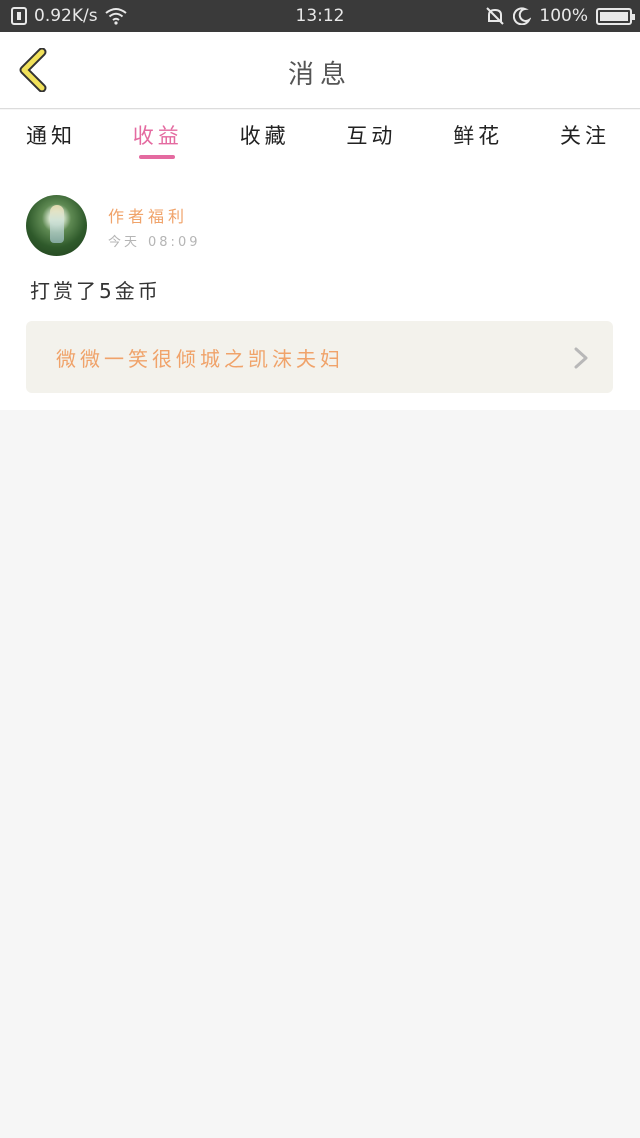 This screenshot has width=640, height=1138. I want to click on status-bar: 0.92K/s 13:12 100%, so click(320, 16).